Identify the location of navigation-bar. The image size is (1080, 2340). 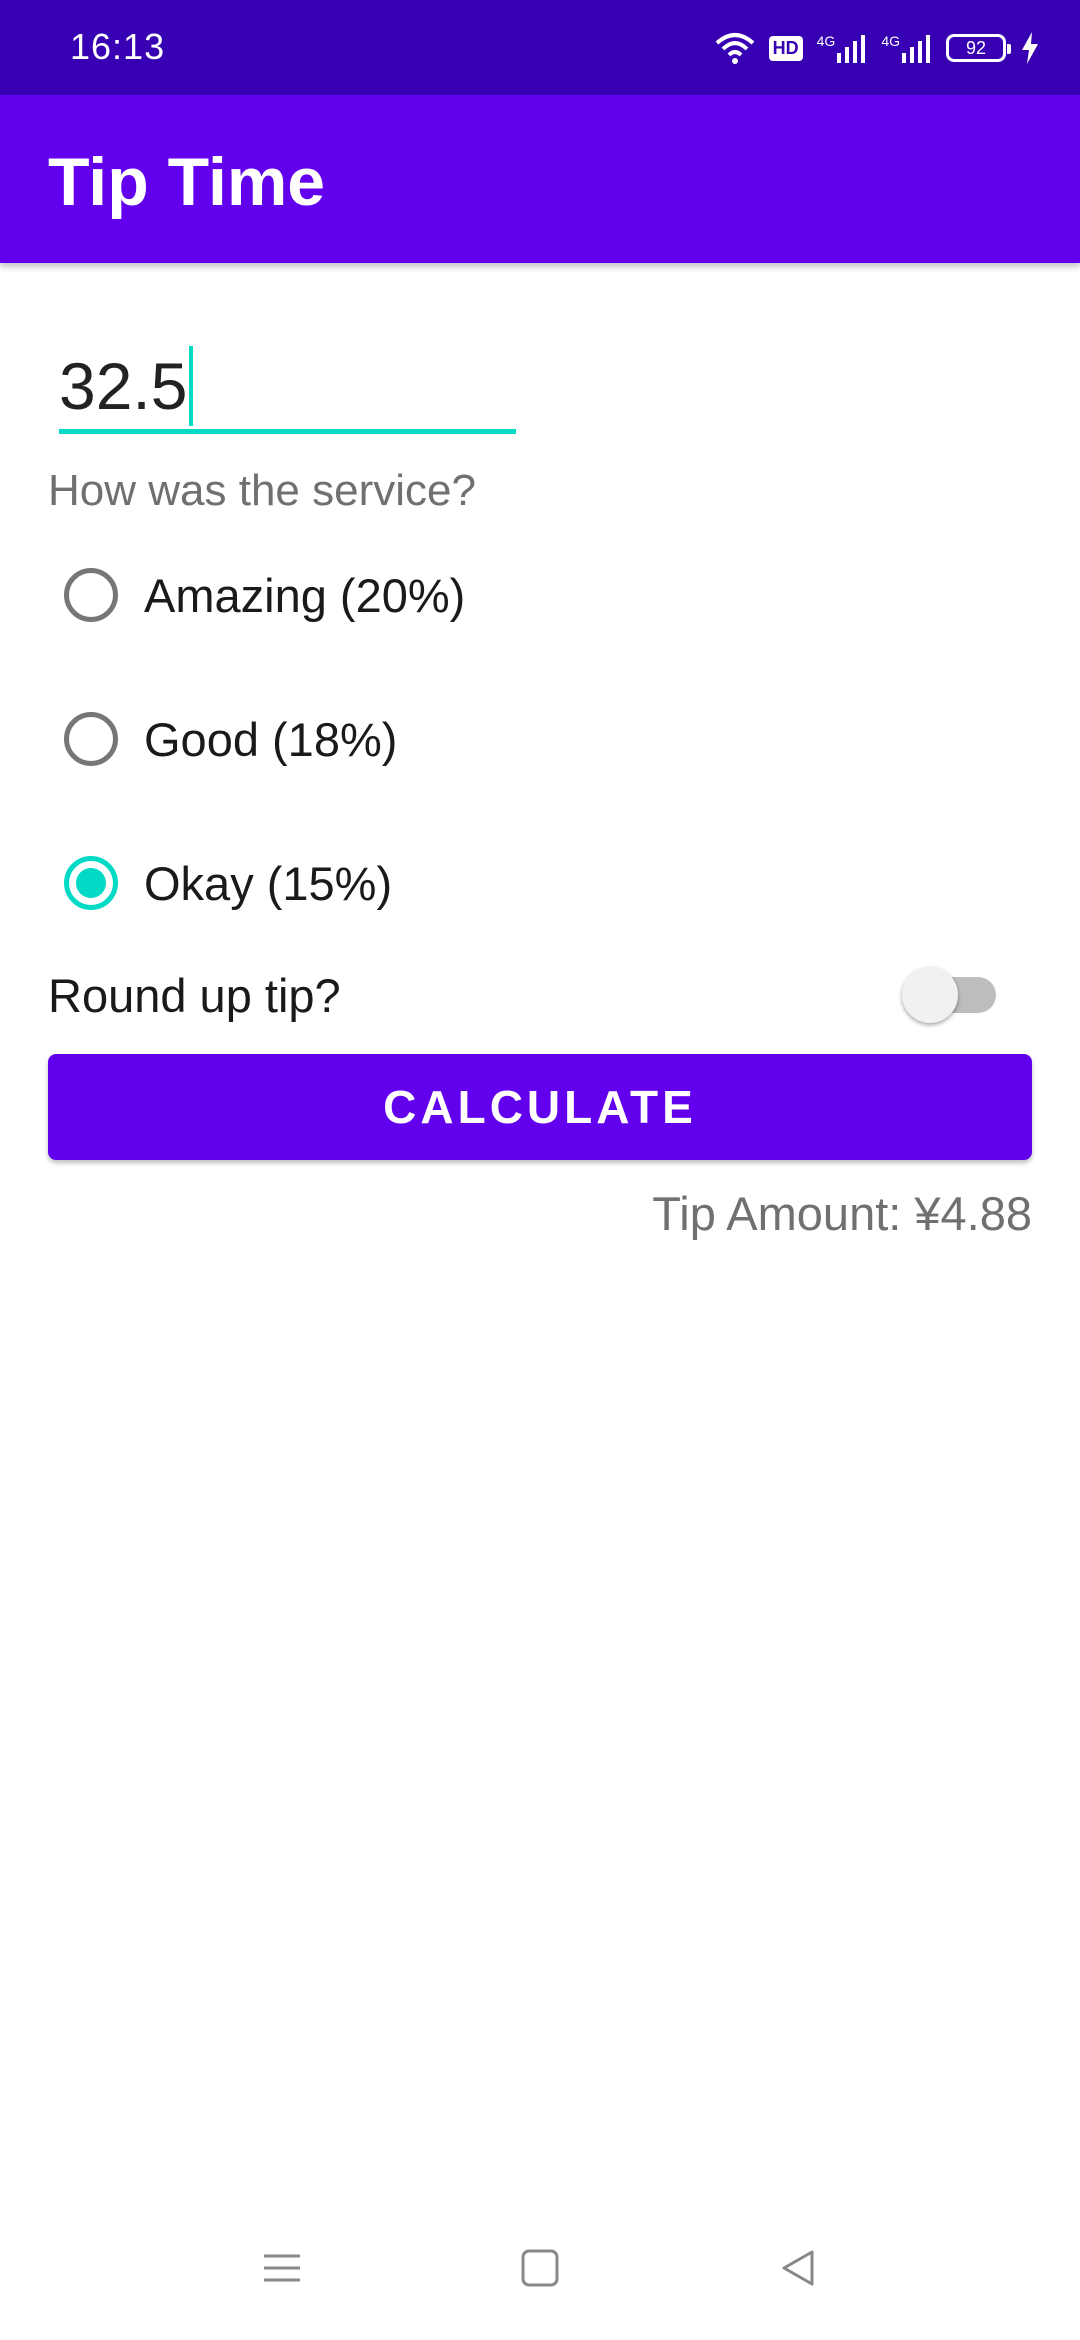
(540, 2270).